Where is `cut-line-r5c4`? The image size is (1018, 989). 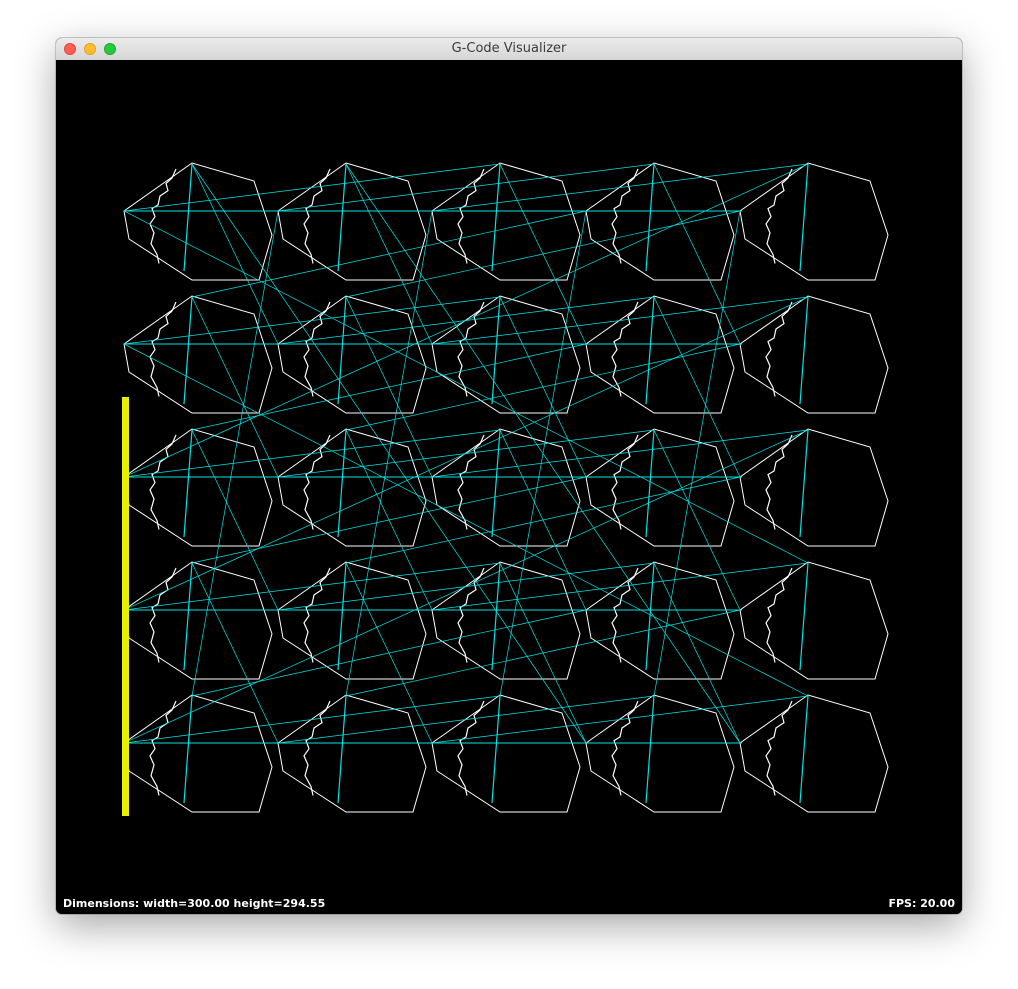 cut-line-r5c4 is located at coordinates (650, 749).